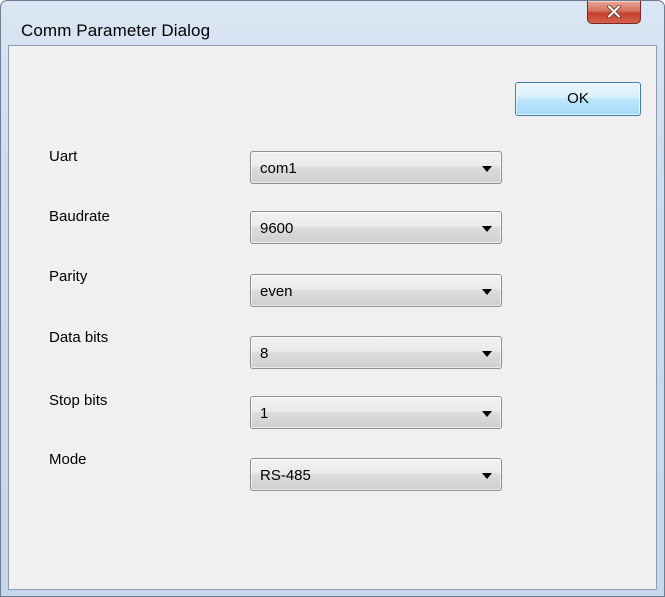 This screenshot has height=597, width=665. I want to click on window-title: Comm Parameter Dialog, so click(116, 30).